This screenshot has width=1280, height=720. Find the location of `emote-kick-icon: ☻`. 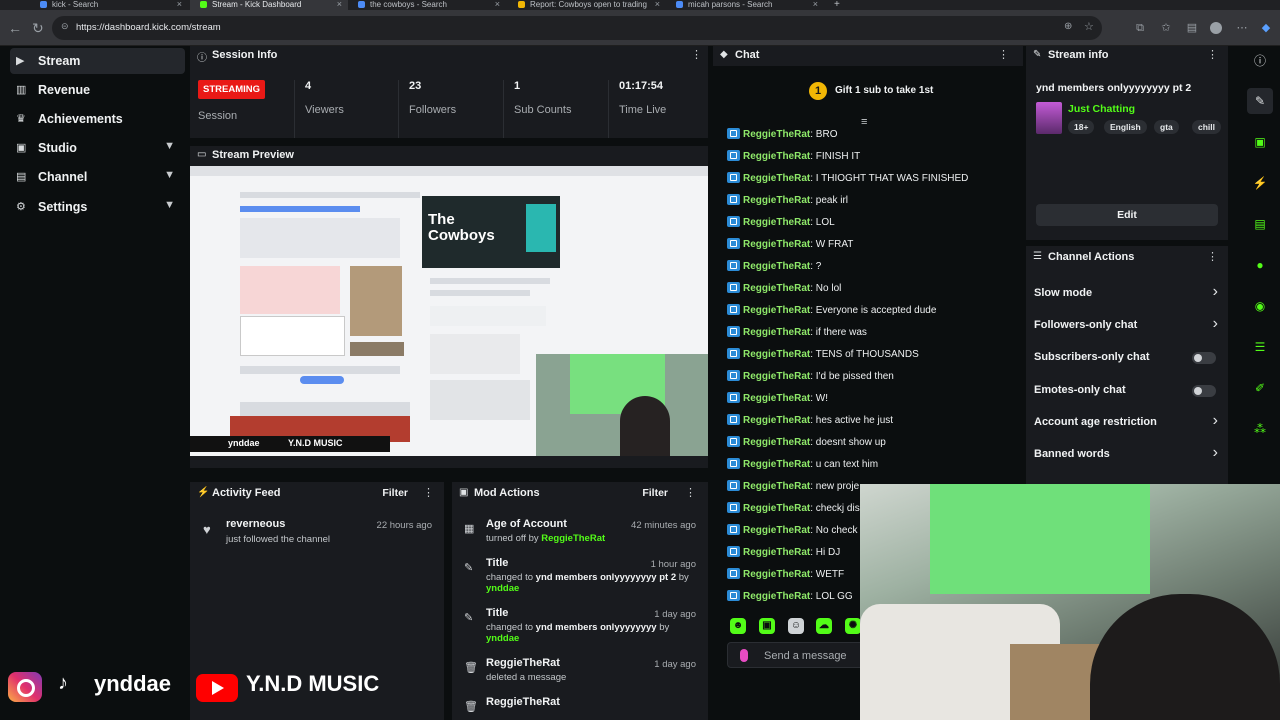

emote-kick-icon: ☻ is located at coordinates (738, 626).